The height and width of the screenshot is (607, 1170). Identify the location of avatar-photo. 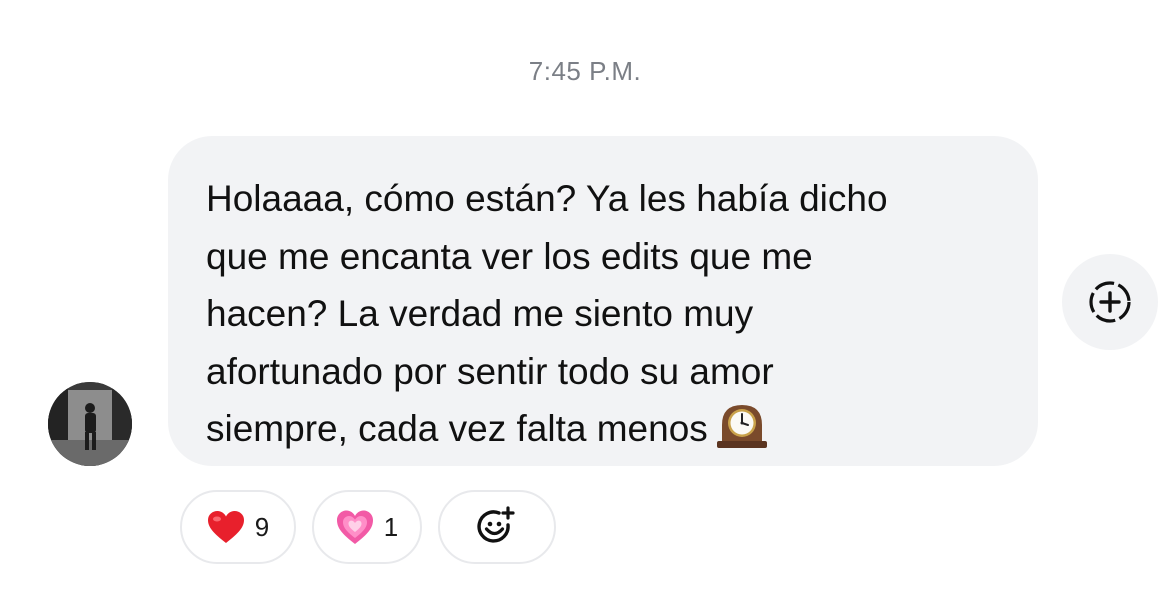
(90, 424).